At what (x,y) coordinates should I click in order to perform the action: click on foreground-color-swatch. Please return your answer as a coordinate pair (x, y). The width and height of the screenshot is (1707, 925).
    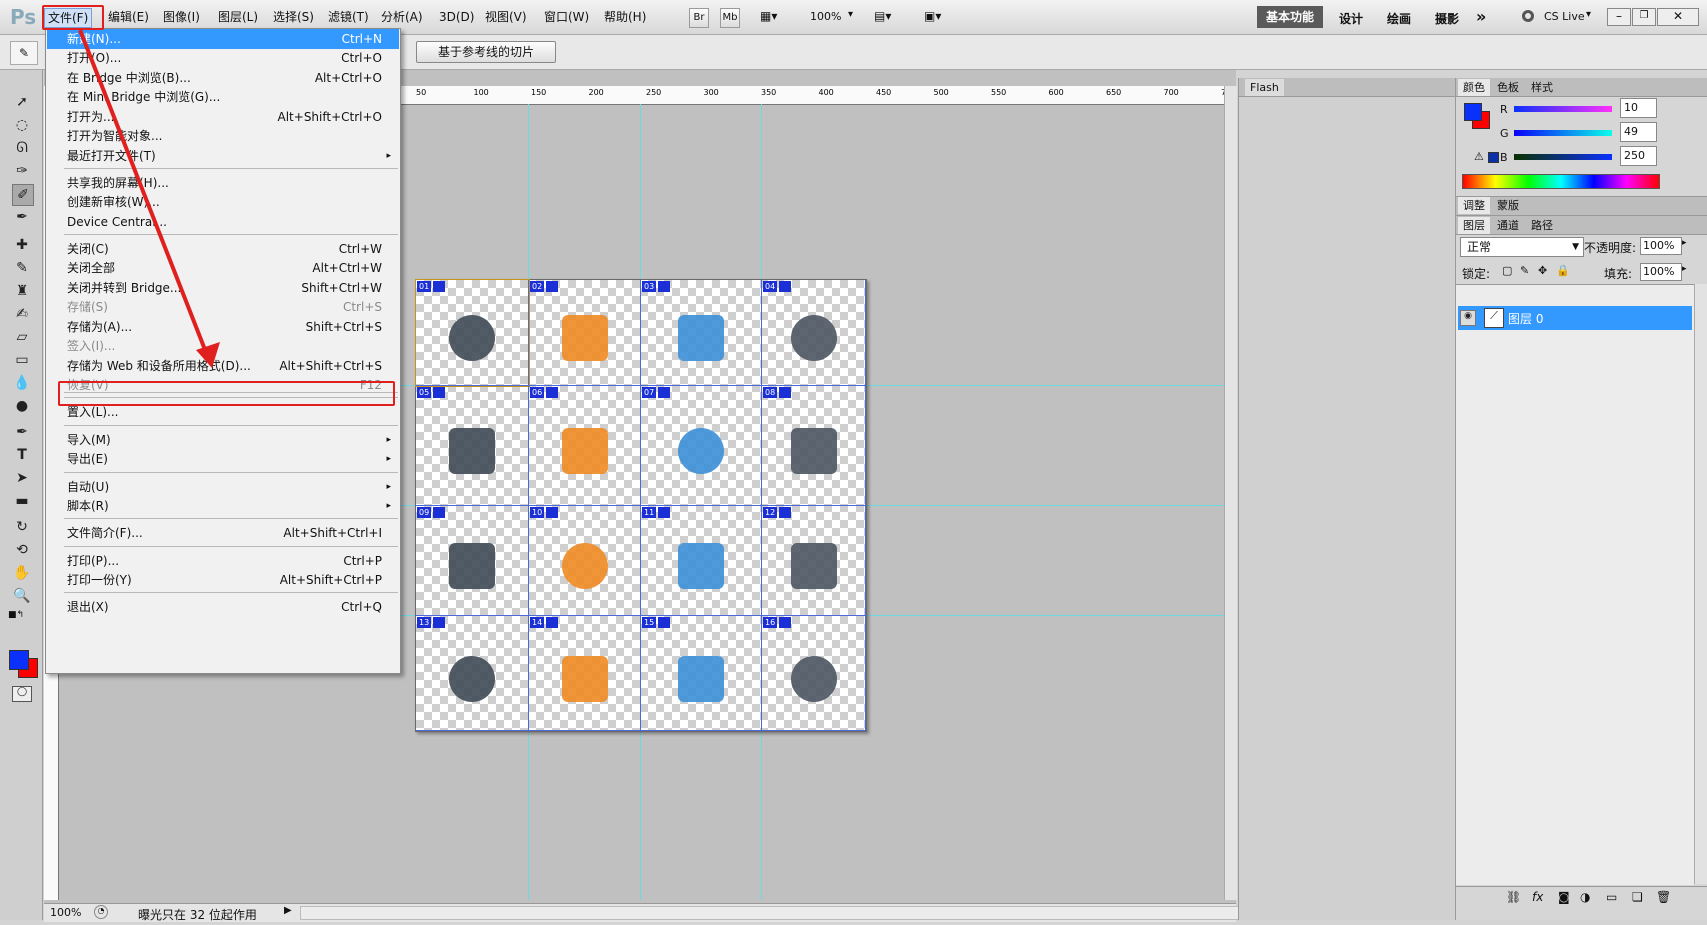
    Looking at the image, I should click on (19, 660).